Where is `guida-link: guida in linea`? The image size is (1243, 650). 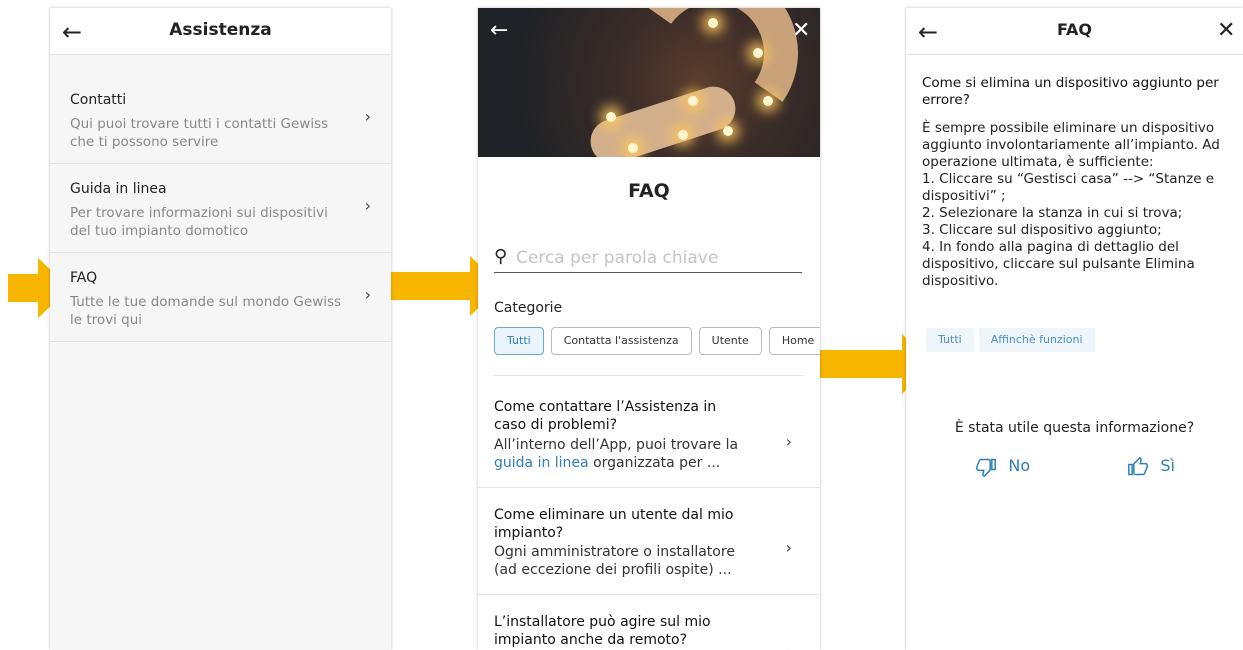
guida-link: guida in linea is located at coordinates (541, 463).